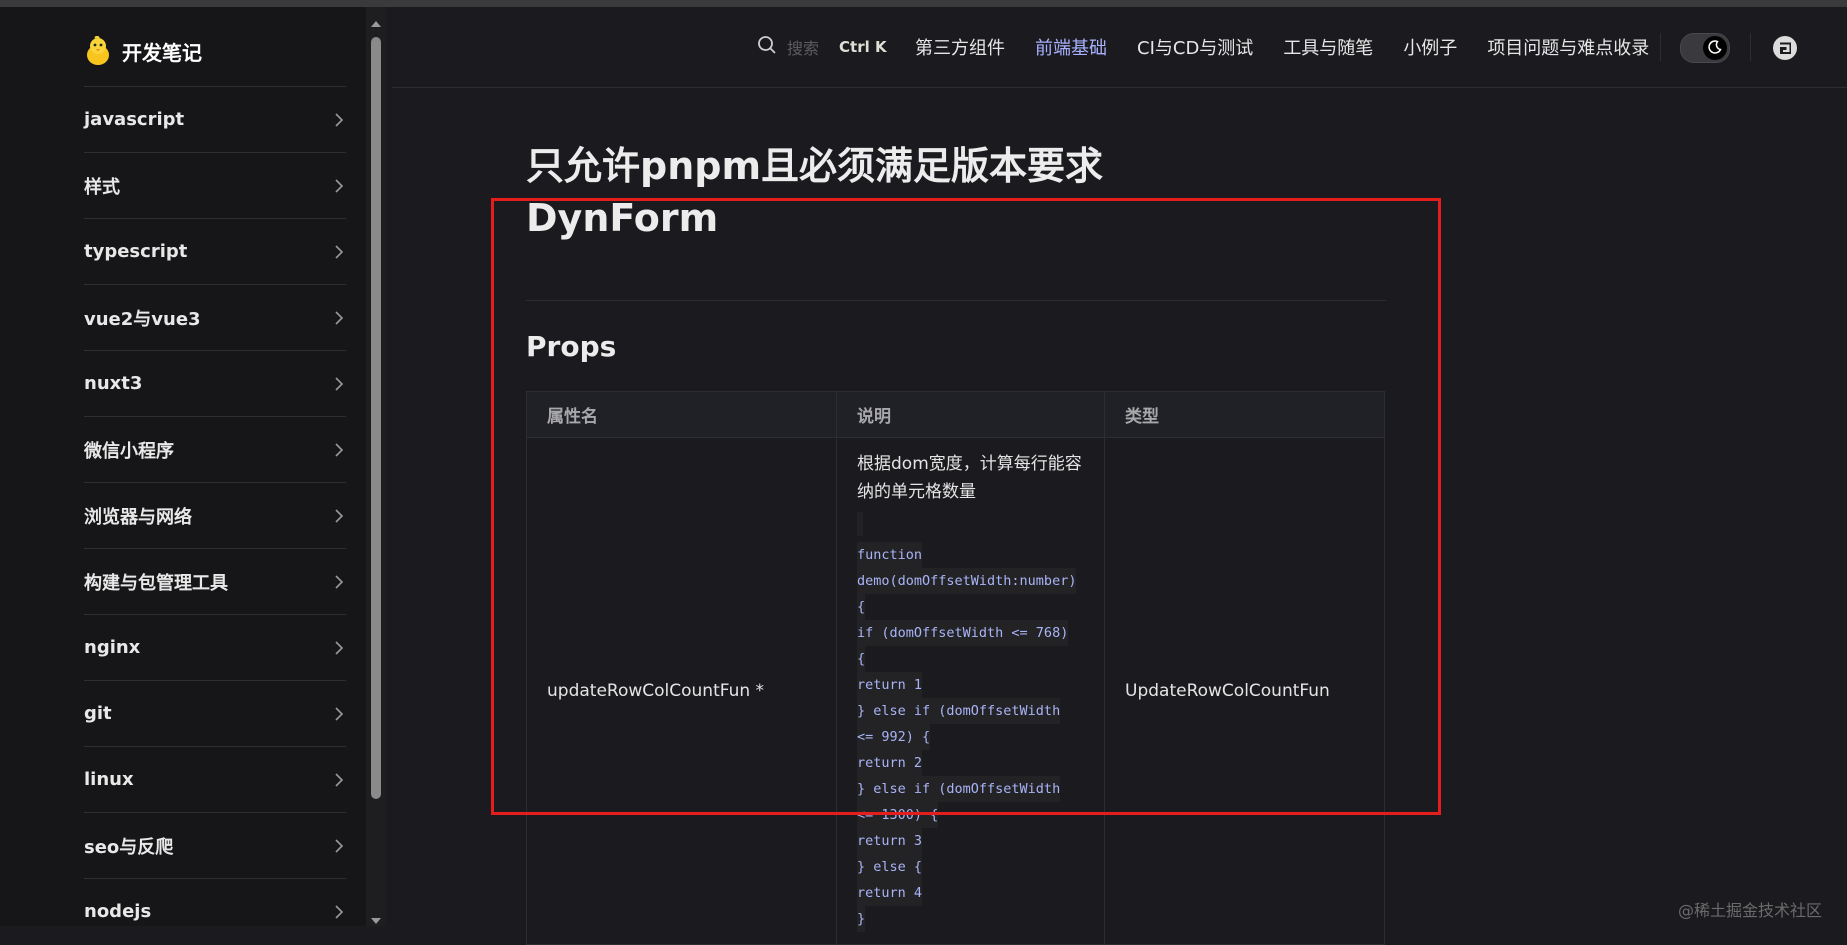 The width and height of the screenshot is (1847, 945). What do you see at coordinates (215, 647) in the screenshot?
I see `sidebar-item: nginx` at bounding box center [215, 647].